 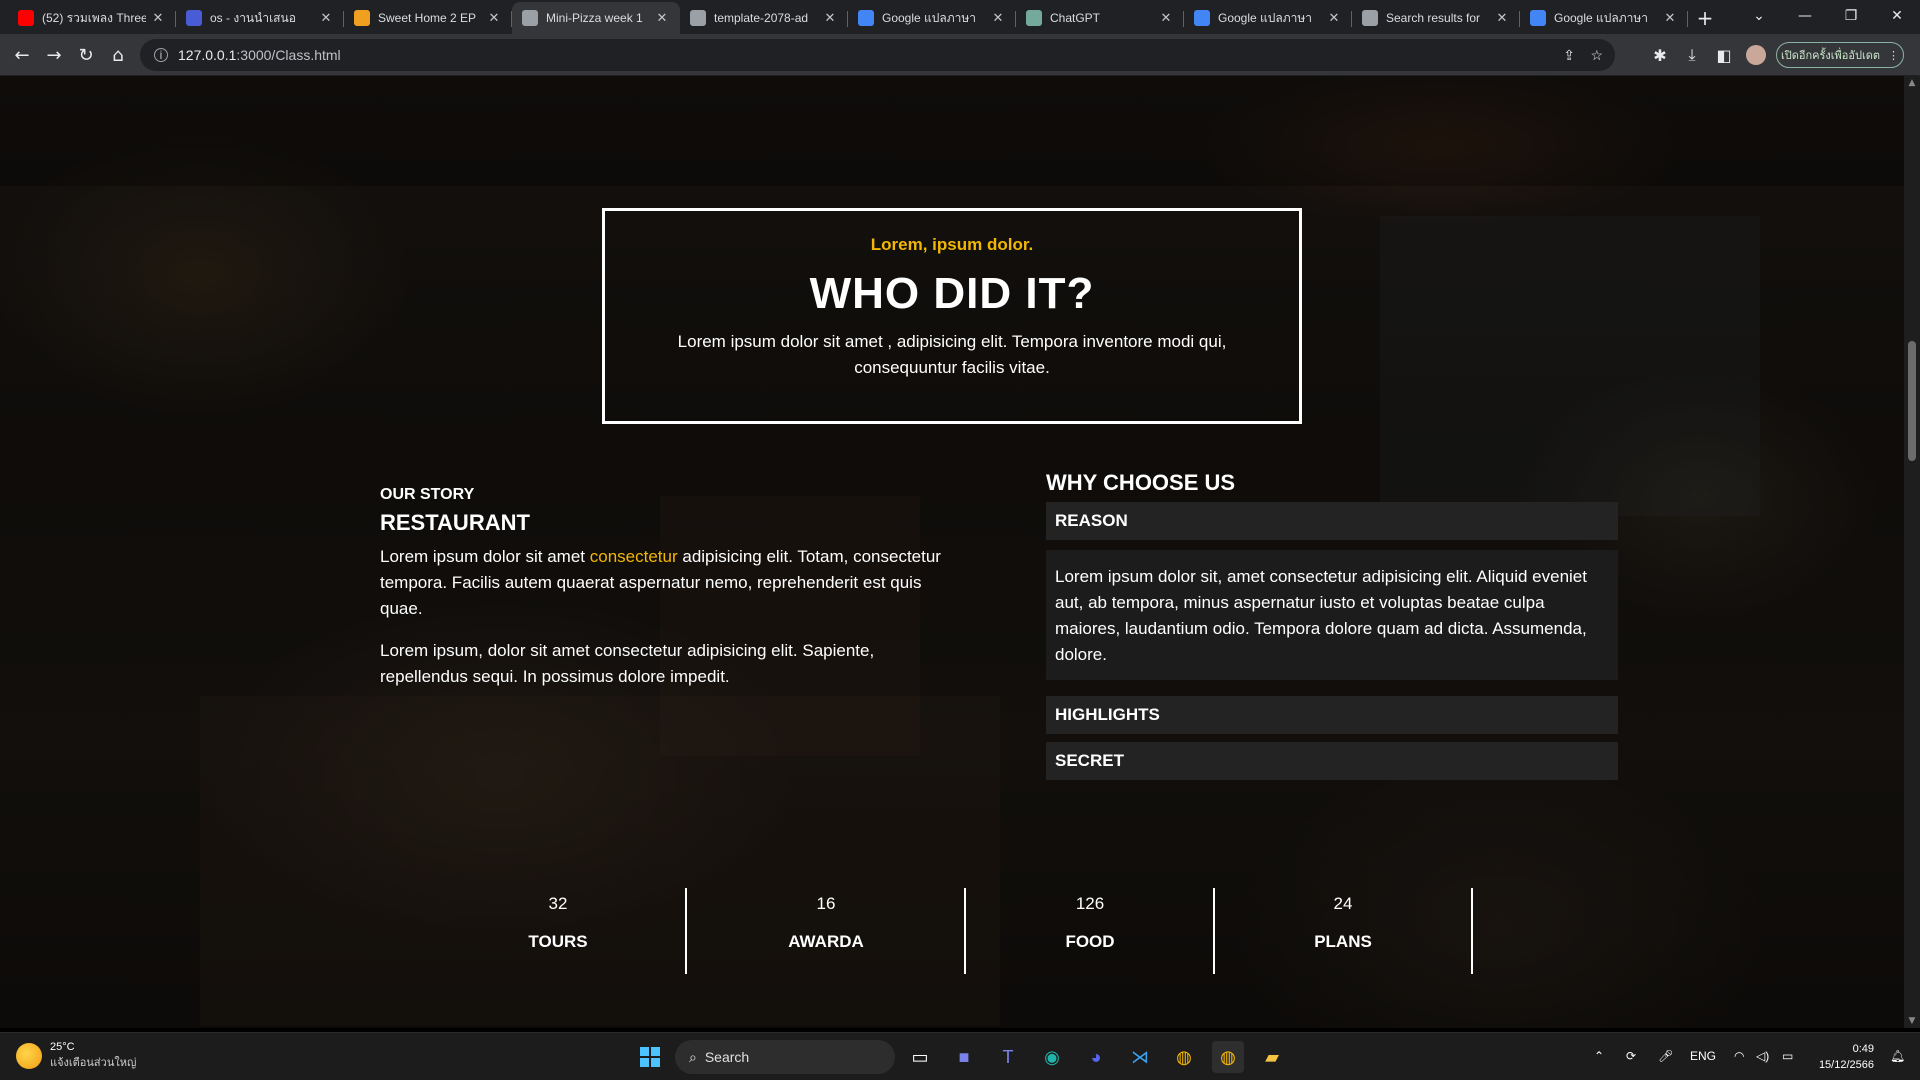 I want to click on side-panel-icon: ◧, so click(x=1724, y=55).